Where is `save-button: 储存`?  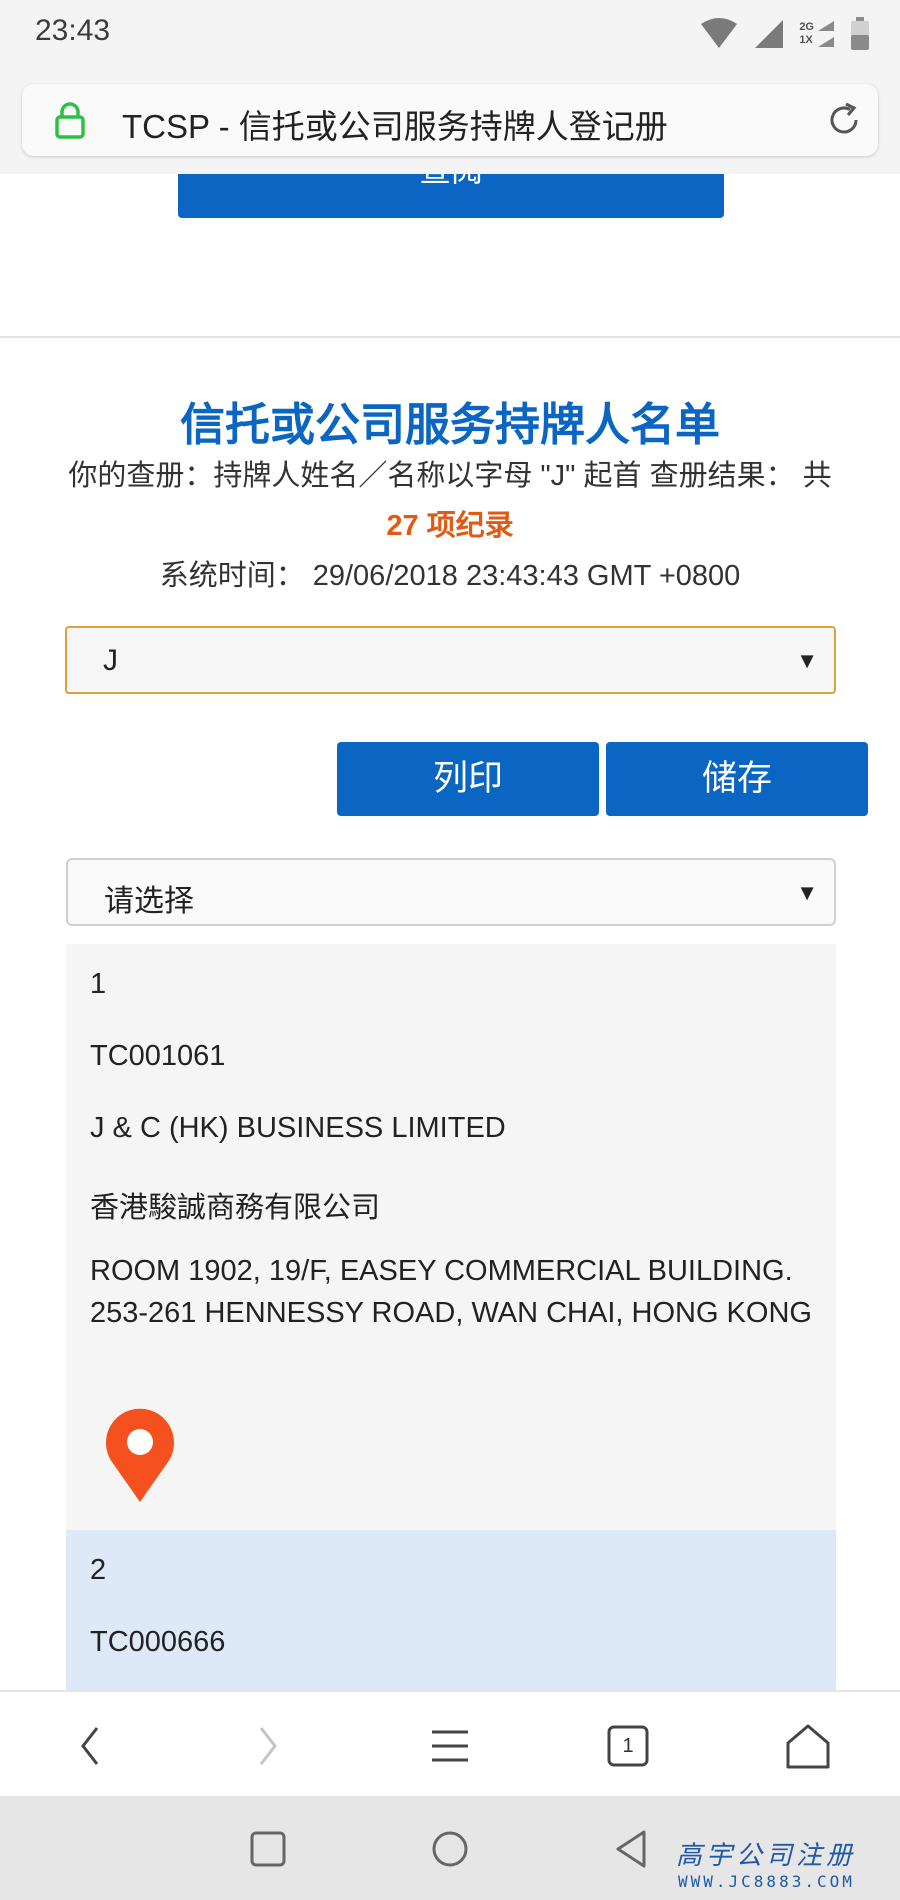
save-button: 储存 is located at coordinates (737, 779).